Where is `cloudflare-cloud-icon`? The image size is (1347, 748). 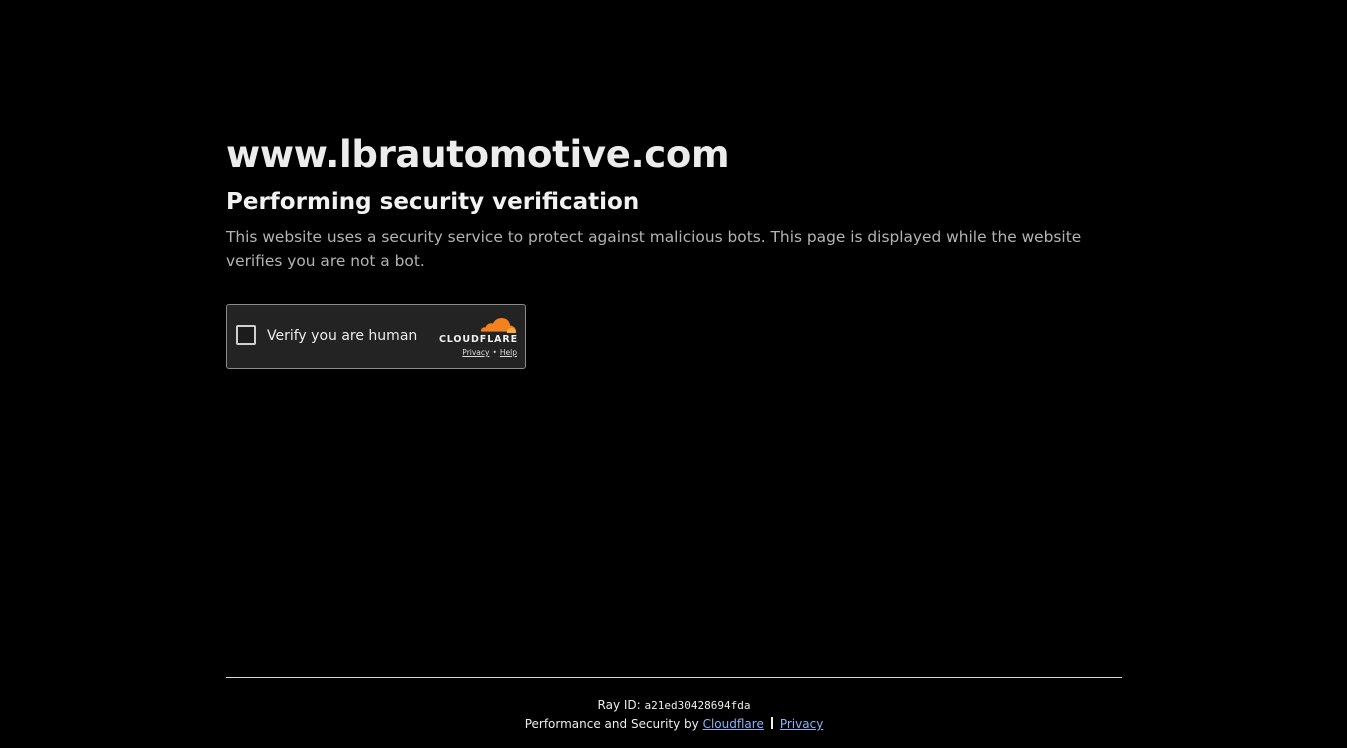
cloudflare-cloud-icon is located at coordinates (498, 325).